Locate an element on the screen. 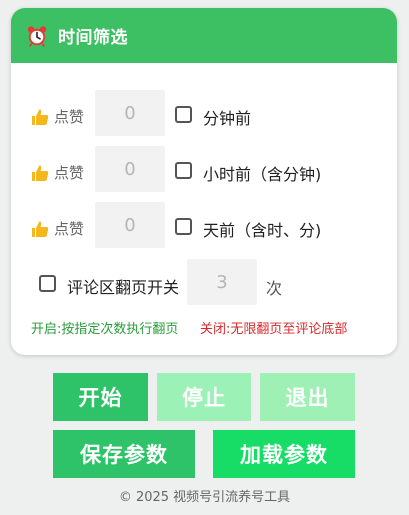 The width and height of the screenshot is (409, 515). hours-ago-checkbox is located at coordinates (183, 170).